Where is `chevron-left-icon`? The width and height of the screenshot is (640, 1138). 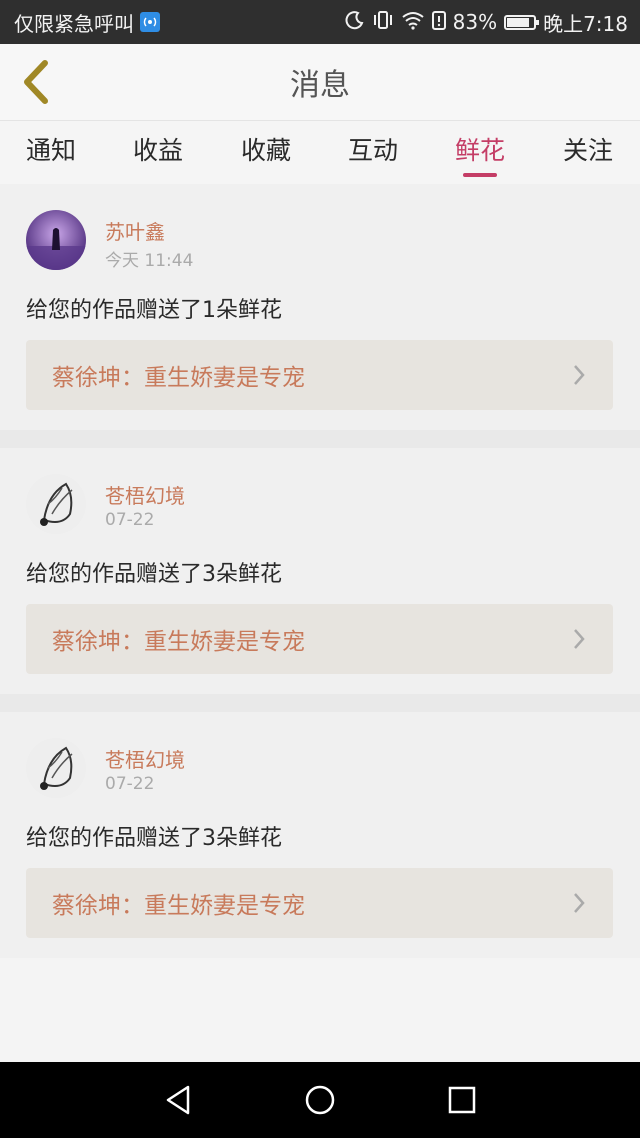 chevron-left-icon is located at coordinates (36, 82).